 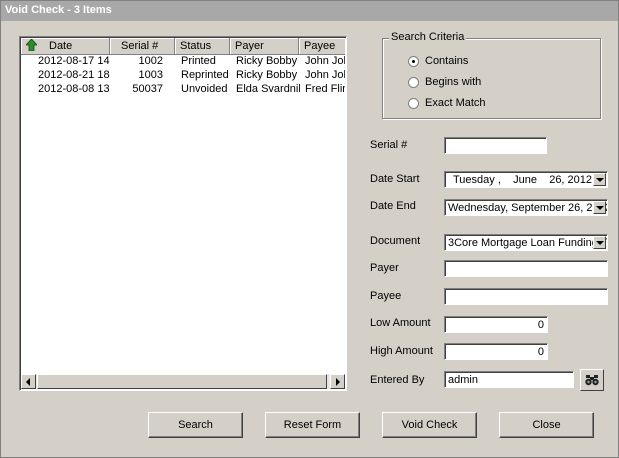 I want to click on void-check-button: Void Check, so click(x=429, y=425).